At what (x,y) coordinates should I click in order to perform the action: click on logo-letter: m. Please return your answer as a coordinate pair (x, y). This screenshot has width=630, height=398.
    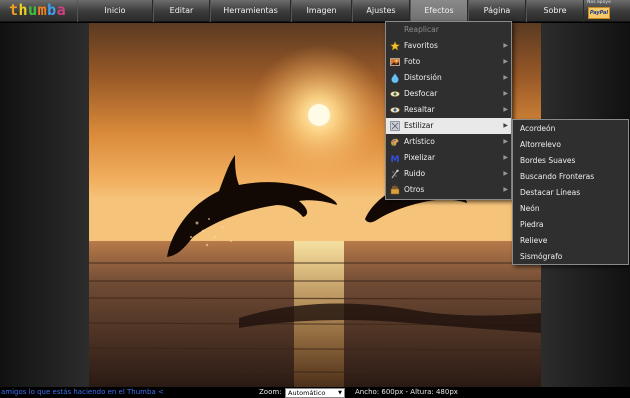
    Looking at the image, I should click on (42, 10).